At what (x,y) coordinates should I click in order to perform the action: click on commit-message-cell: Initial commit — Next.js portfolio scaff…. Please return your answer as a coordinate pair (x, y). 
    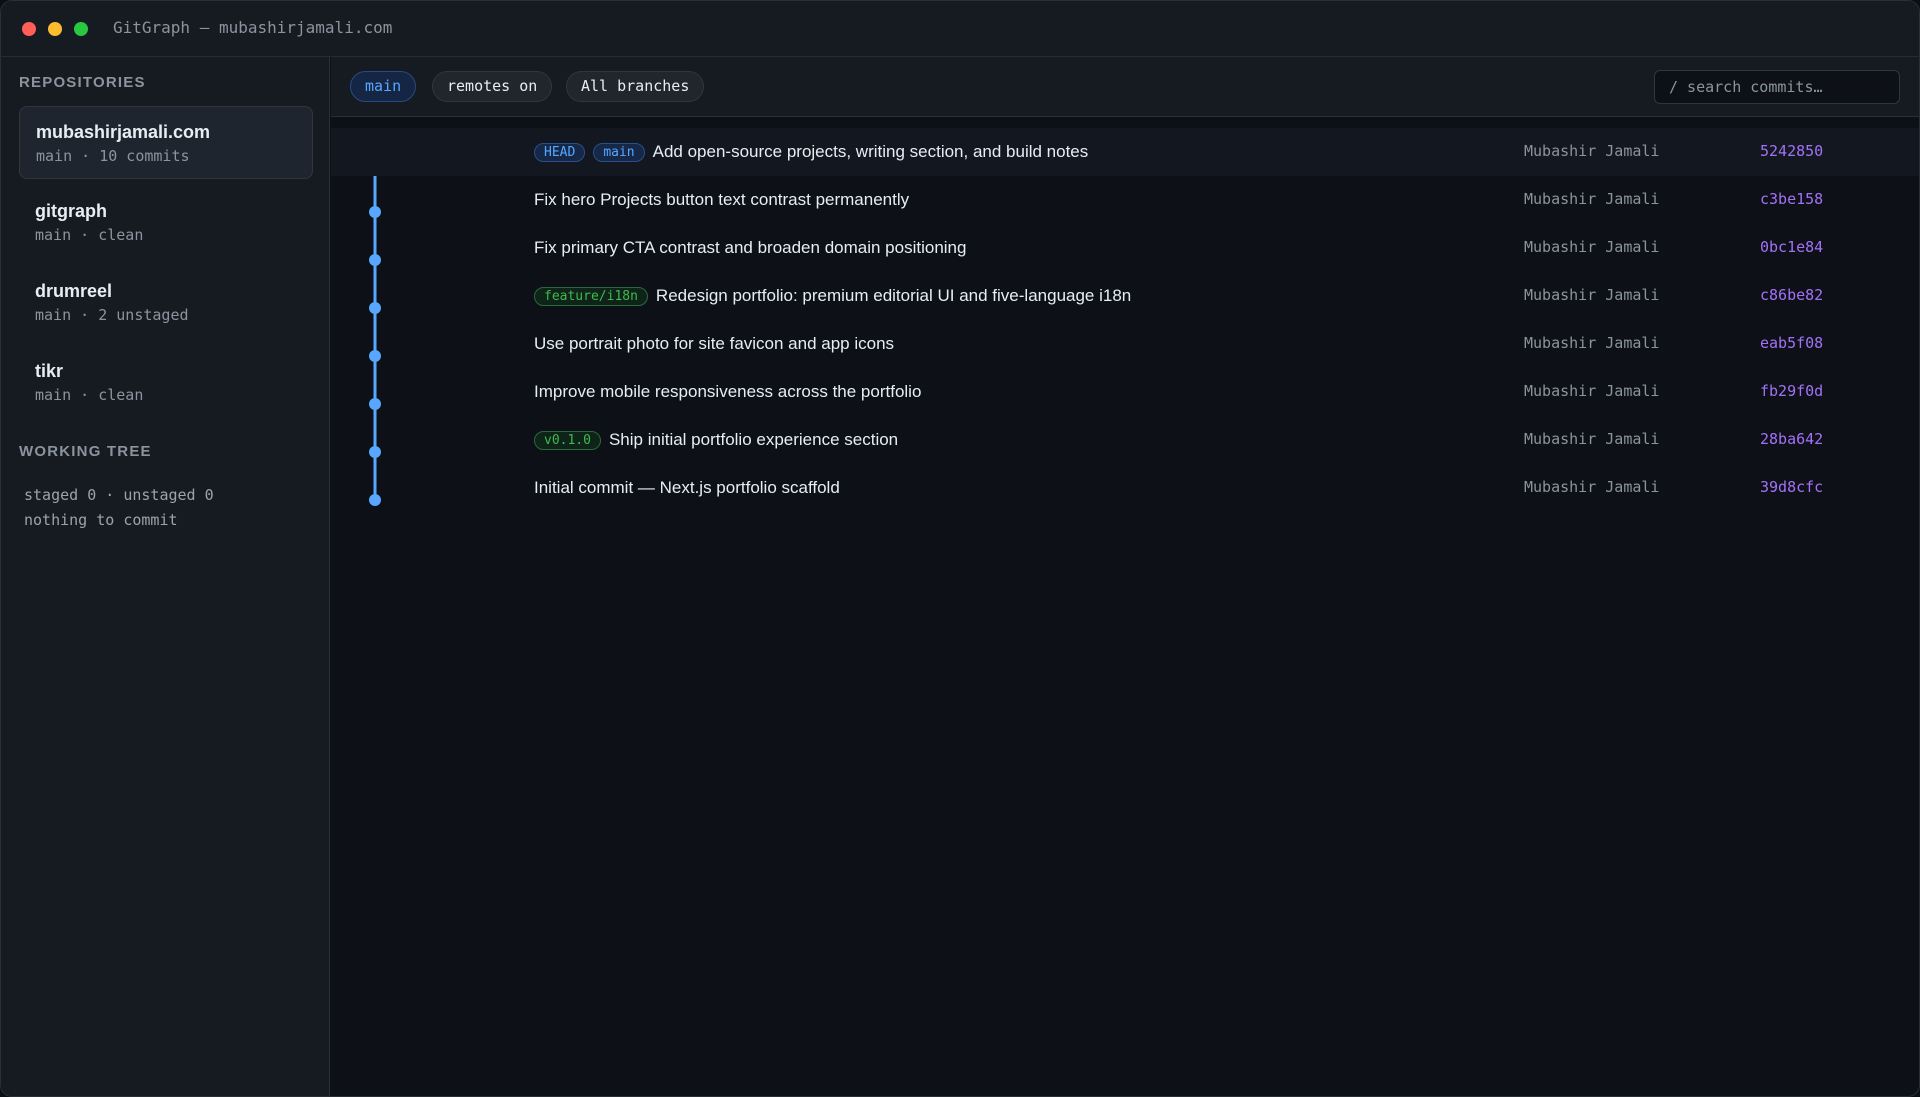
    Looking at the image, I should click on (687, 488).